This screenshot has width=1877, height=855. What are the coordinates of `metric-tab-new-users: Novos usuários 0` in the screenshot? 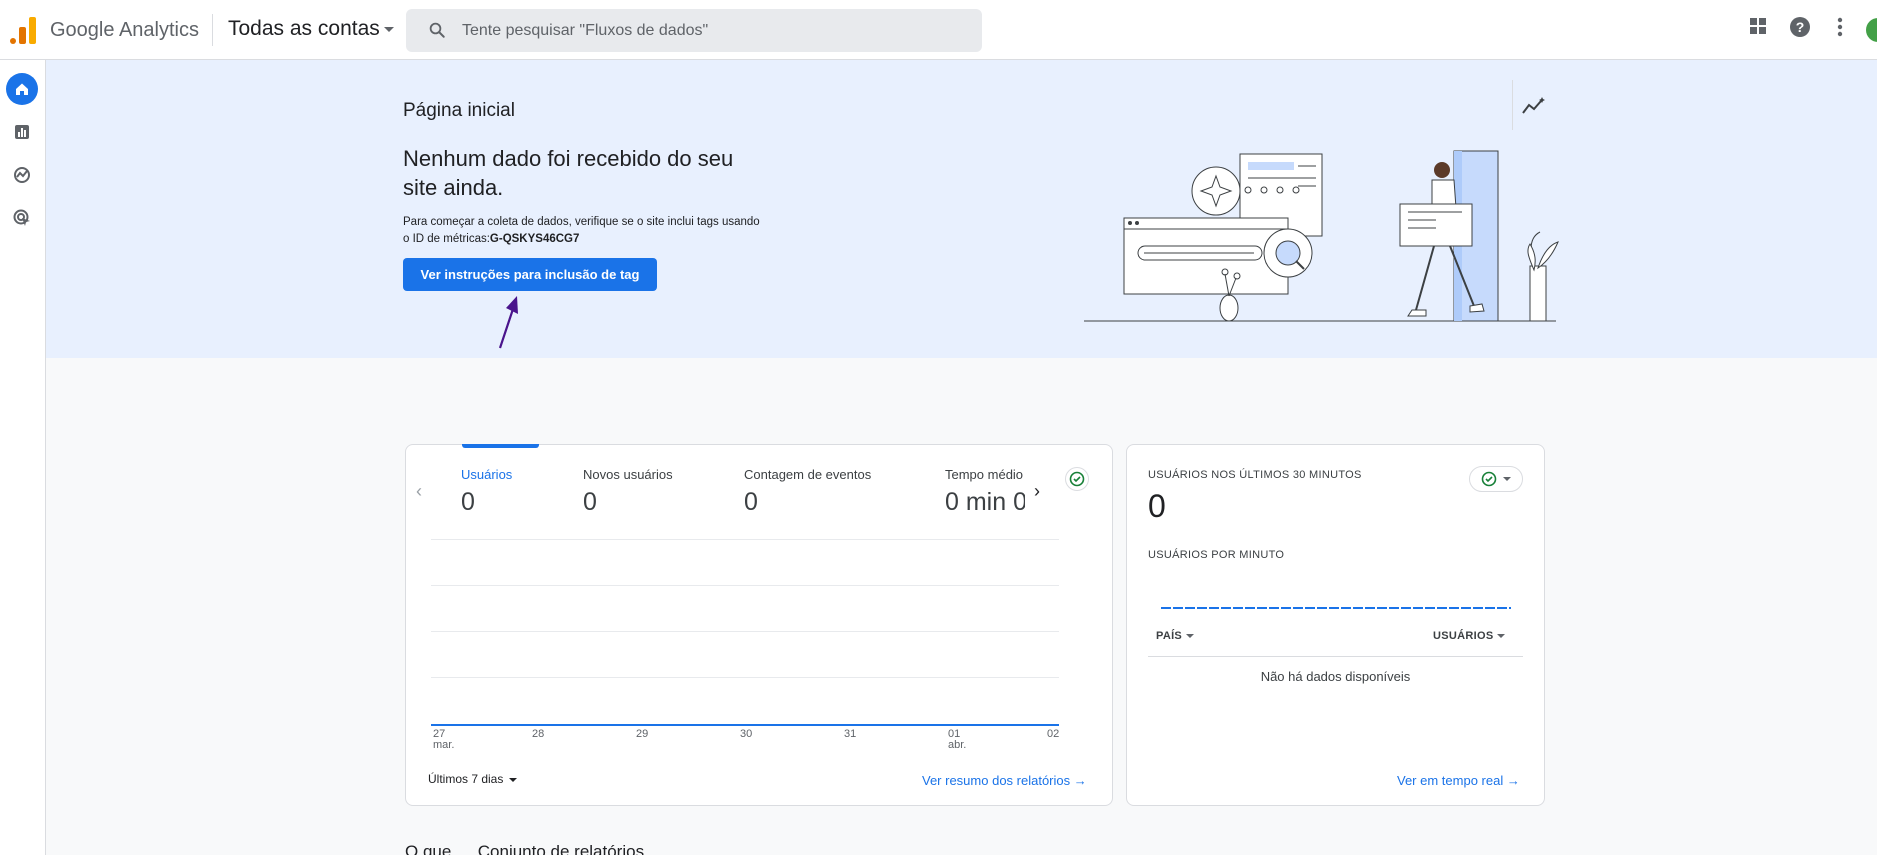 It's located at (628, 492).